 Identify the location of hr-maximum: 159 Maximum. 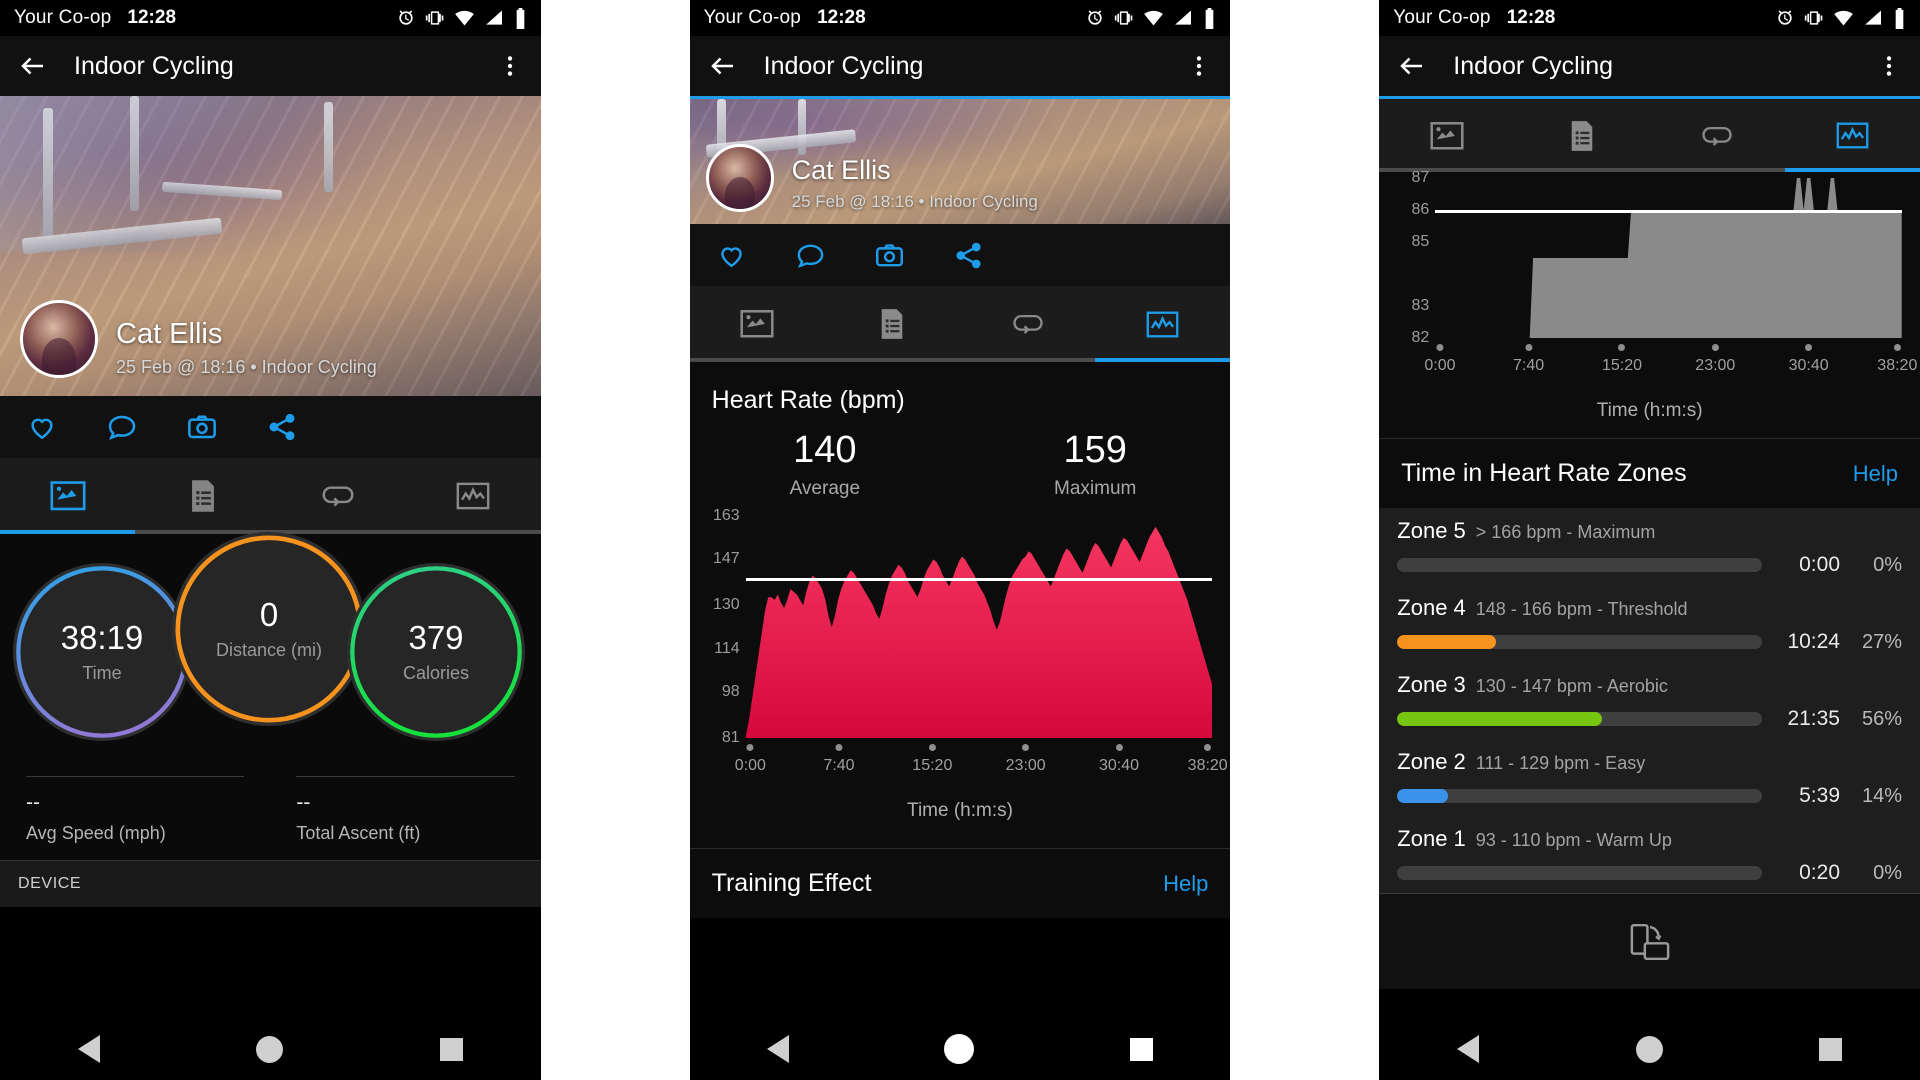
(1095, 464).